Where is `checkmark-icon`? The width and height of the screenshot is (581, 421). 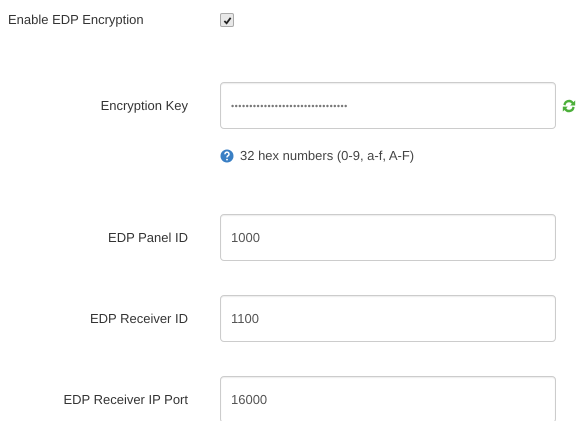
checkmark-icon is located at coordinates (227, 20).